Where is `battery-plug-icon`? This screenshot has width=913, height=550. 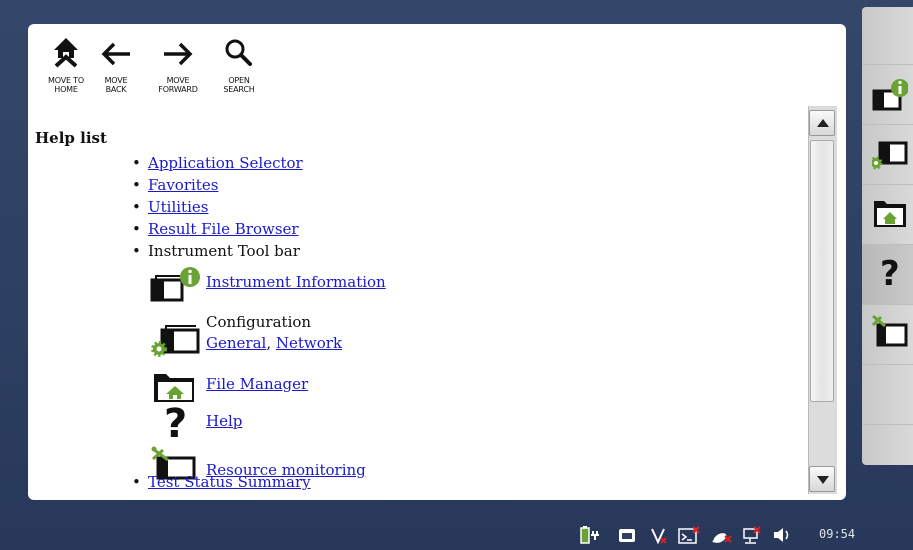 battery-plug-icon is located at coordinates (590, 535).